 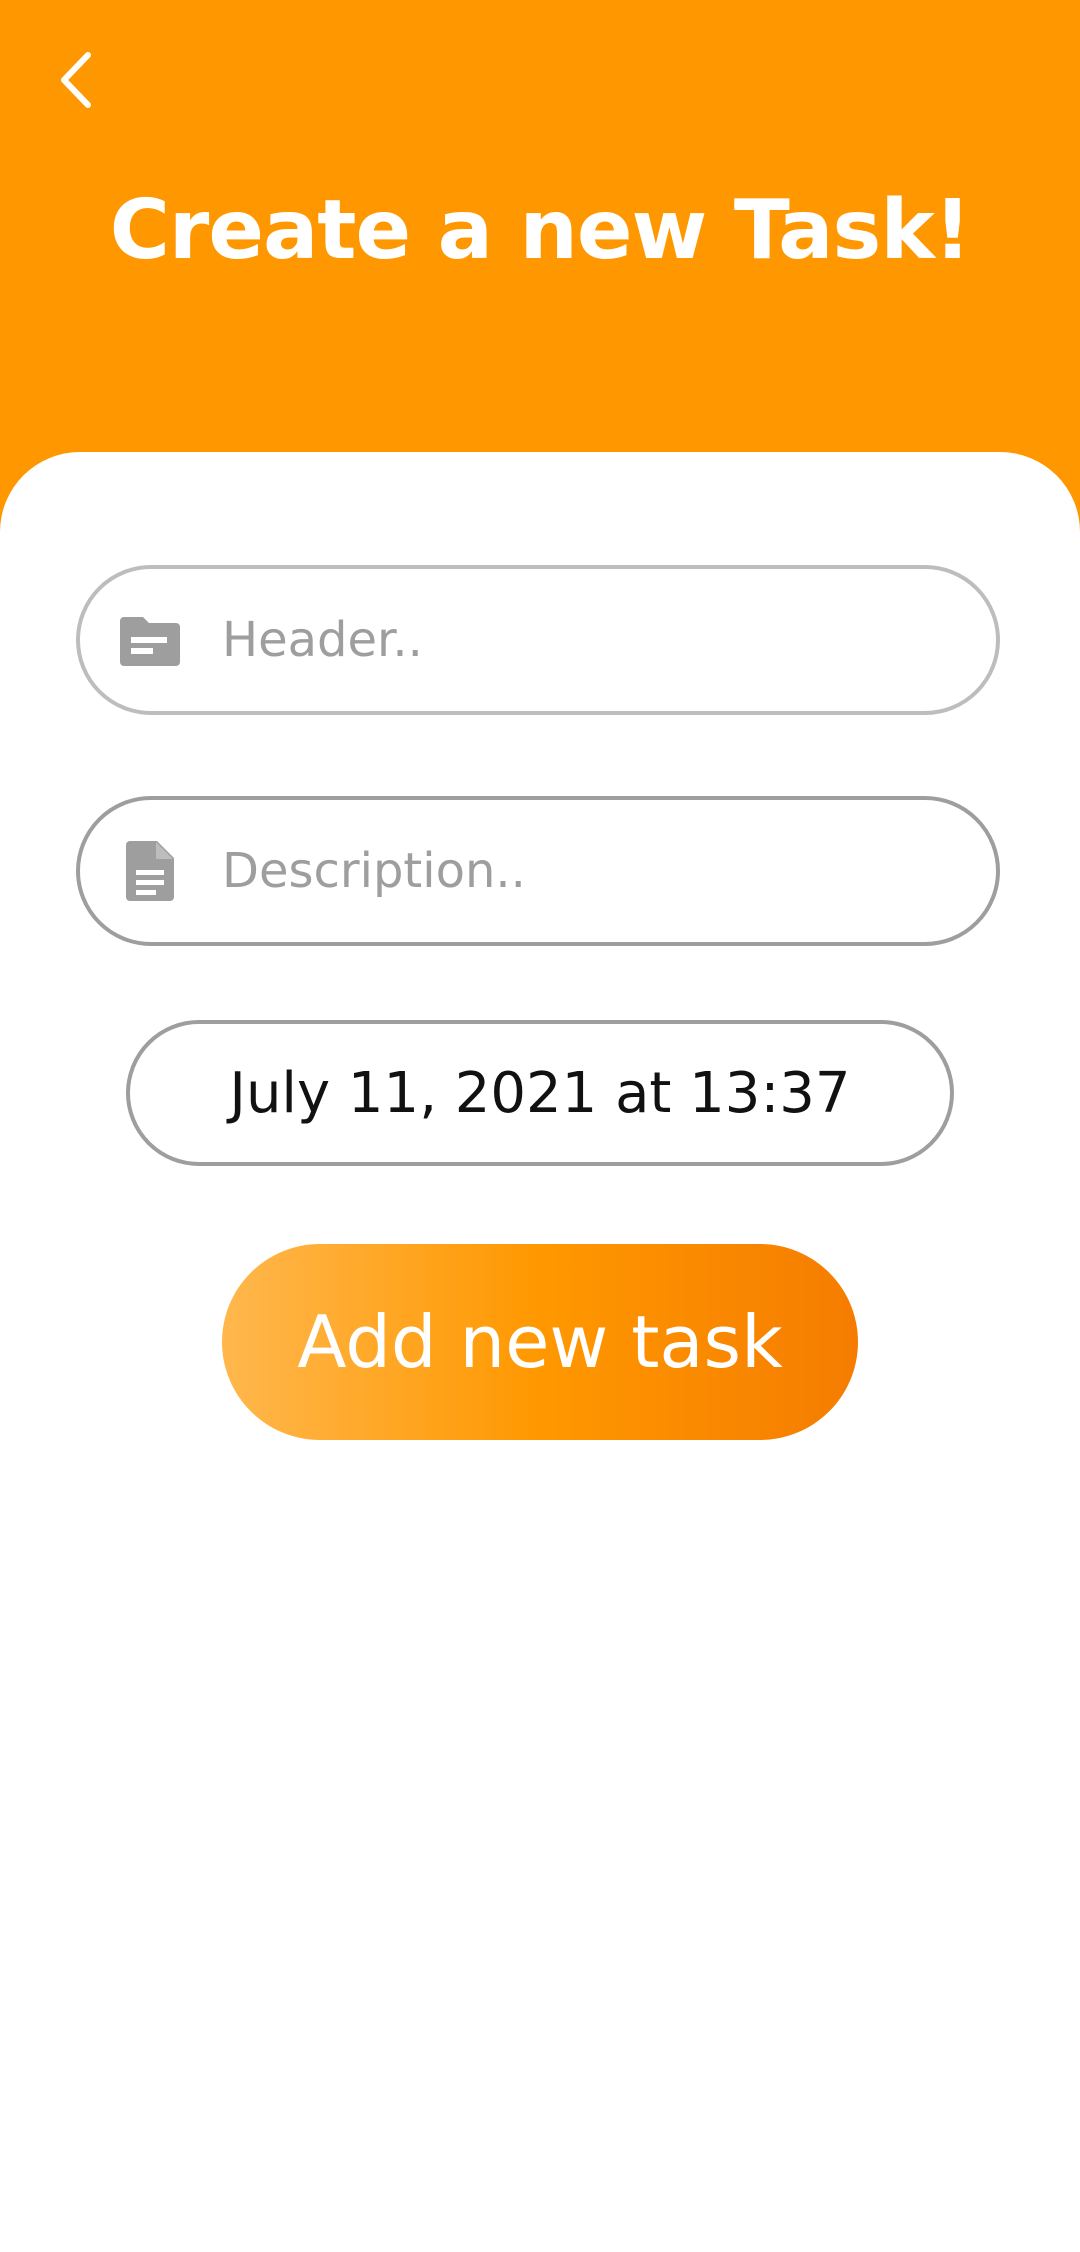 I want to click on header-field, so click(x=538, y=640).